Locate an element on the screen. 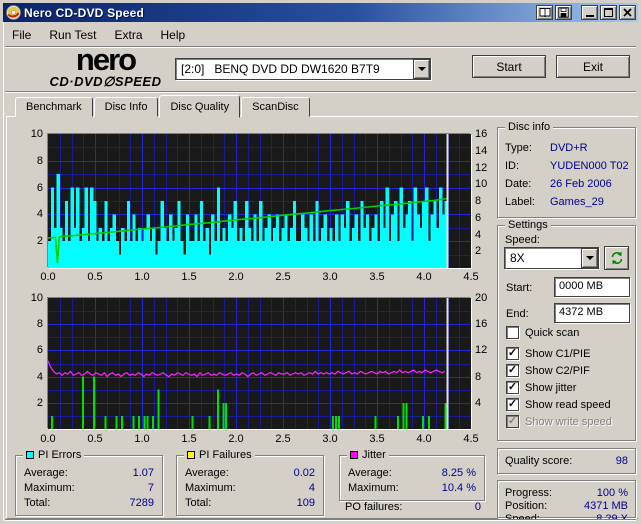 This screenshot has width=641, height=524. start-button: Start is located at coordinates (509, 66).